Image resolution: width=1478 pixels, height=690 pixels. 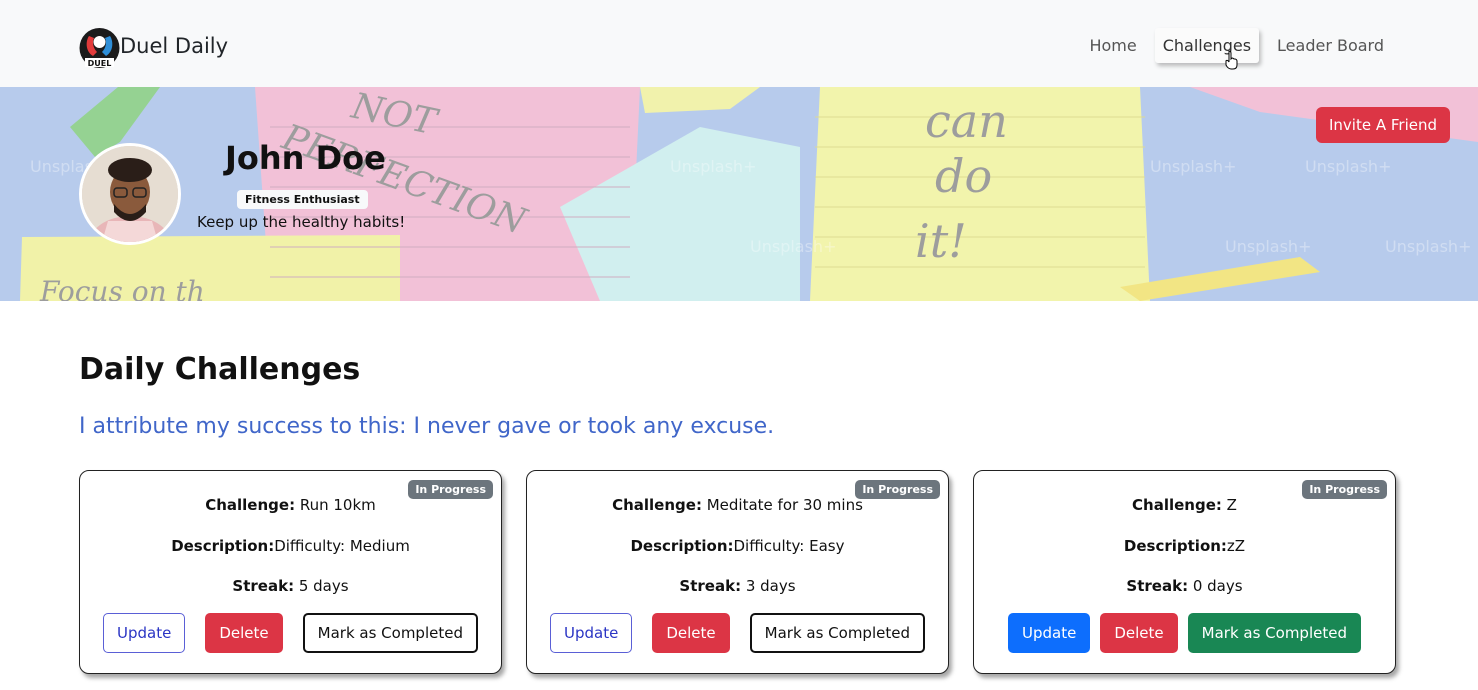 I want to click on challenge-description: Difficulty: Medium, so click(x=342, y=546).